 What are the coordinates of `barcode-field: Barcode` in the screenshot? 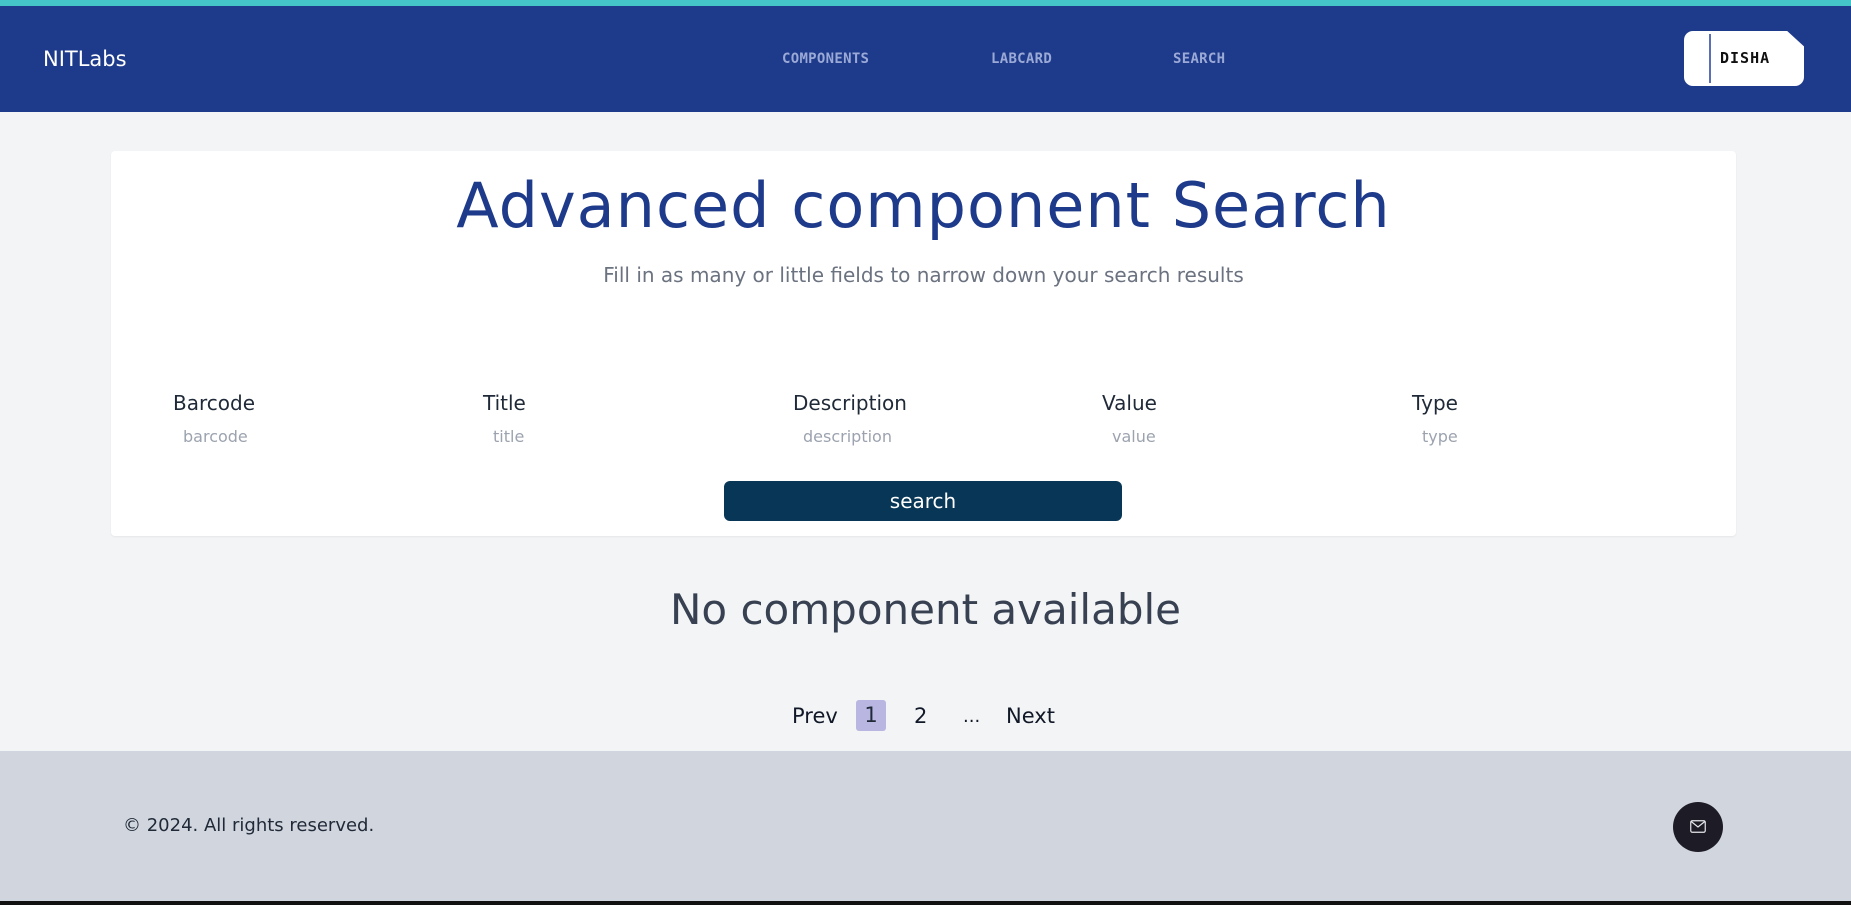 It's located at (261, 418).